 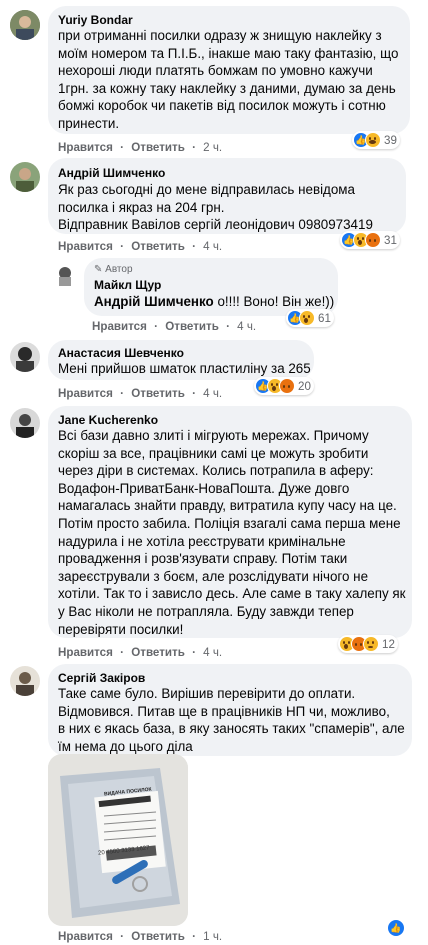 I want to click on wow-reaction-icon, so click(x=307, y=318).